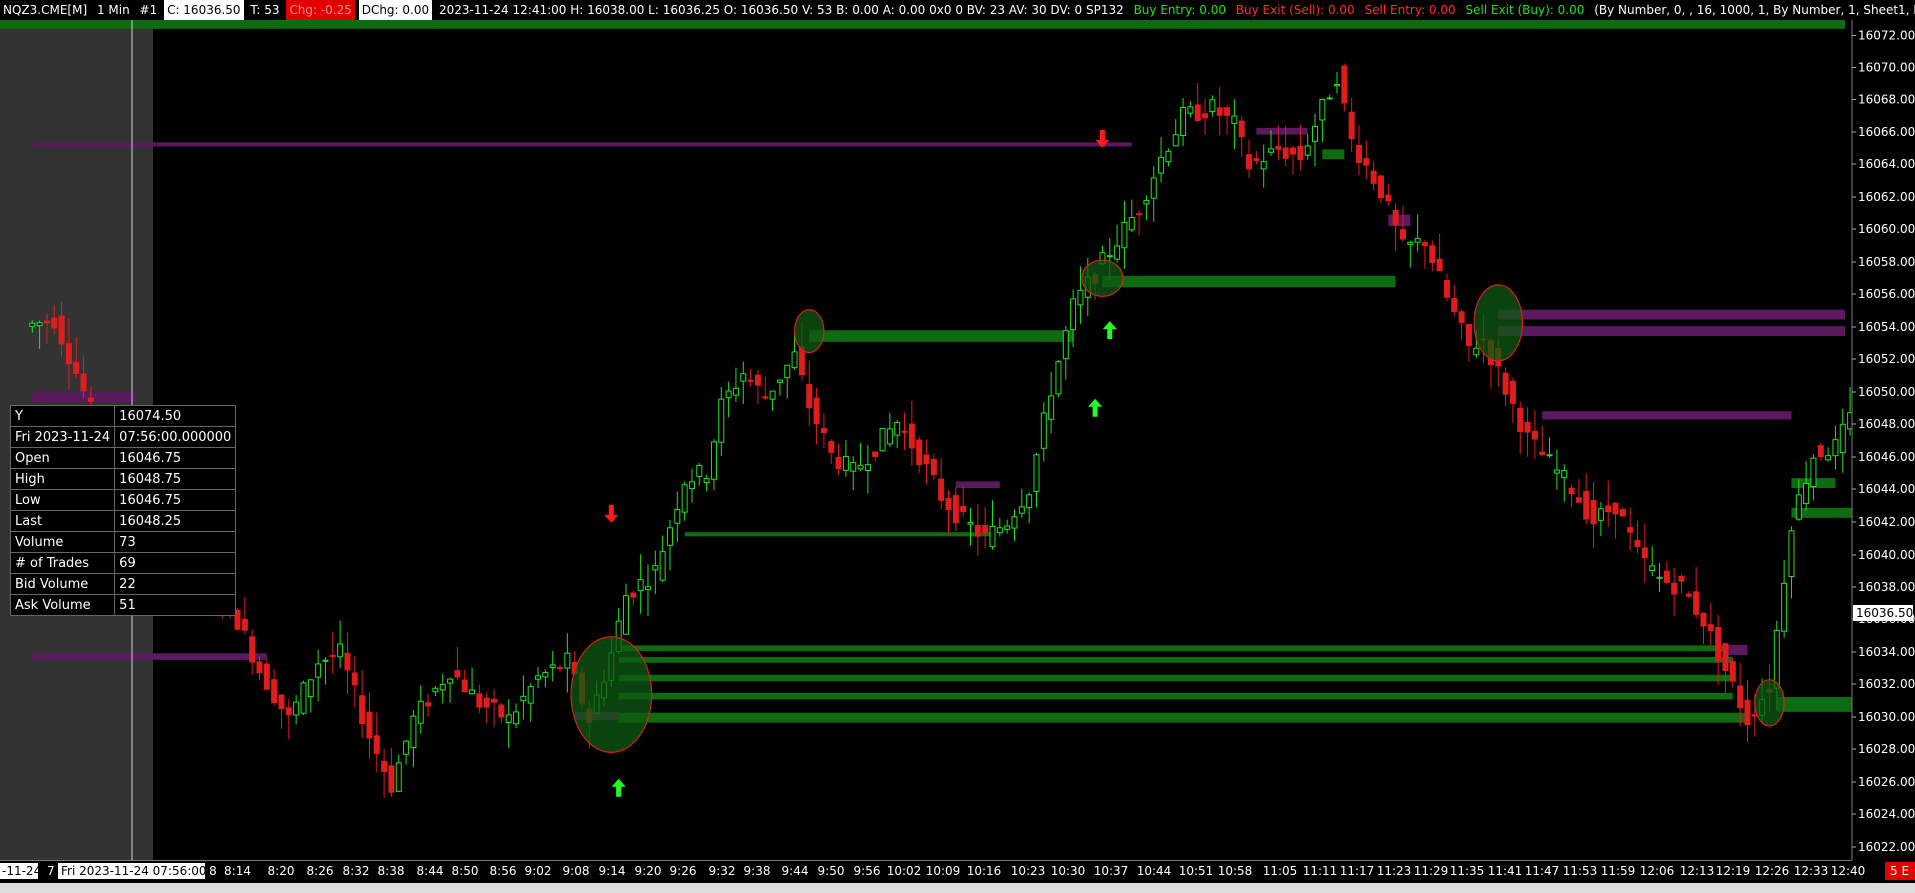  I want to click on time-tick-label: 11:29, so click(1431, 871).